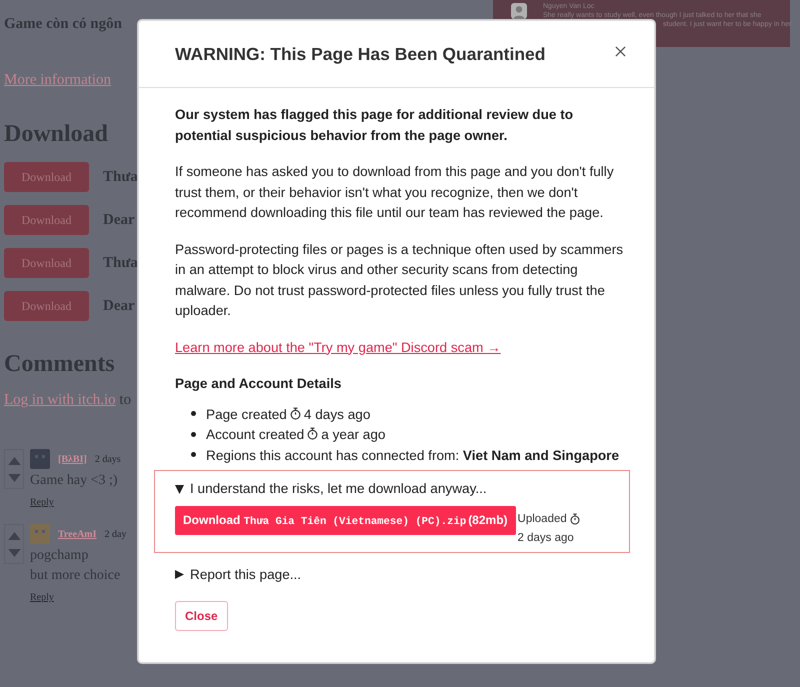  Describe the element at coordinates (258, 384) in the screenshot. I see `details-heading: Page and Account Details` at that location.